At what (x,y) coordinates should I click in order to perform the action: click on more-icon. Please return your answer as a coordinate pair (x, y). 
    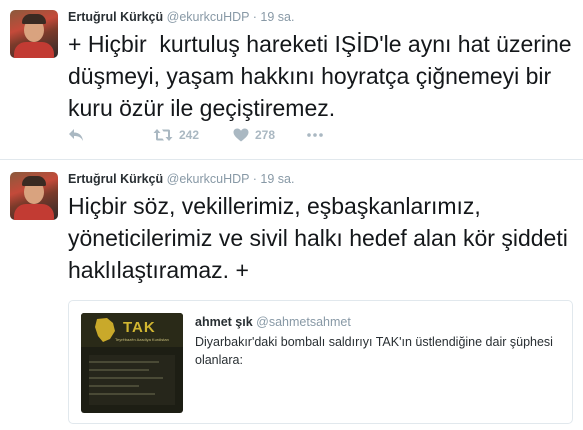
    Looking at the image, I should click on (315, 135).